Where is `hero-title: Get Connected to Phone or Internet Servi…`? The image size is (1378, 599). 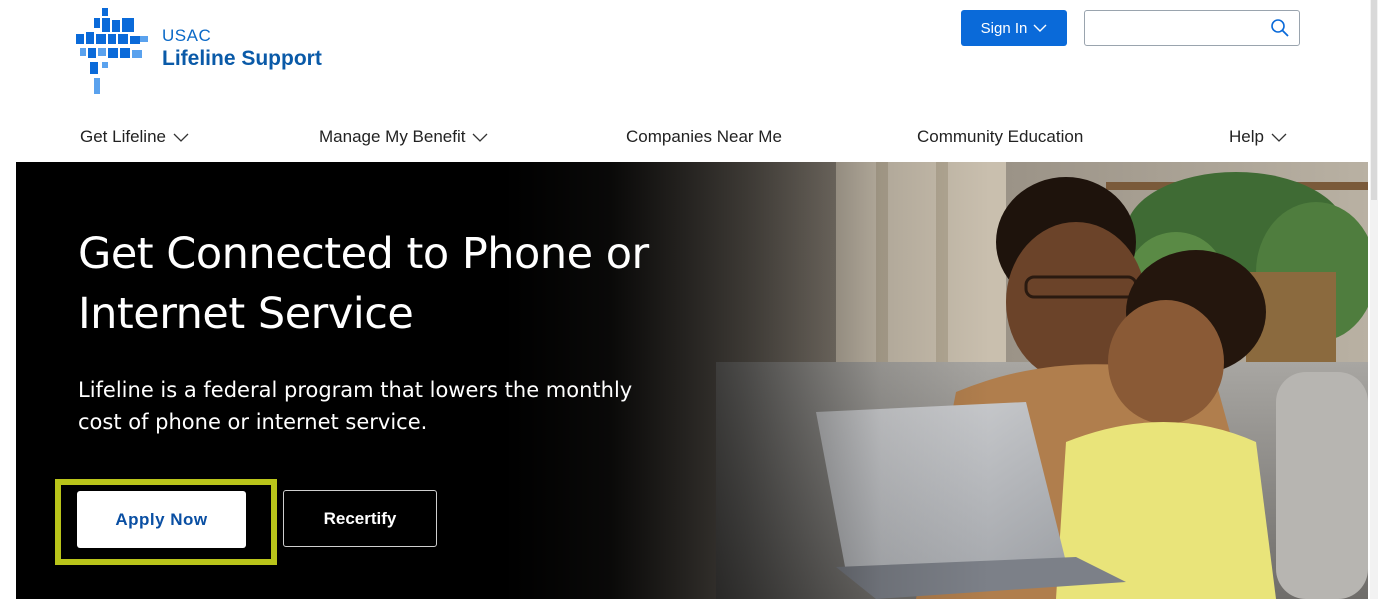
hero-title: Get Connected to Phone or Internet Servi… is located at coordinates (363, 284).